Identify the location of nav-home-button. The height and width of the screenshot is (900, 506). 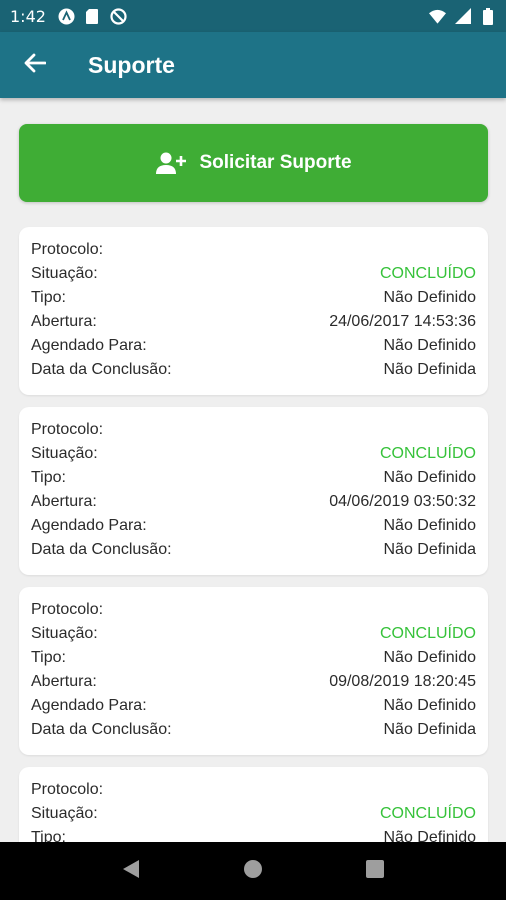
(253, 871).